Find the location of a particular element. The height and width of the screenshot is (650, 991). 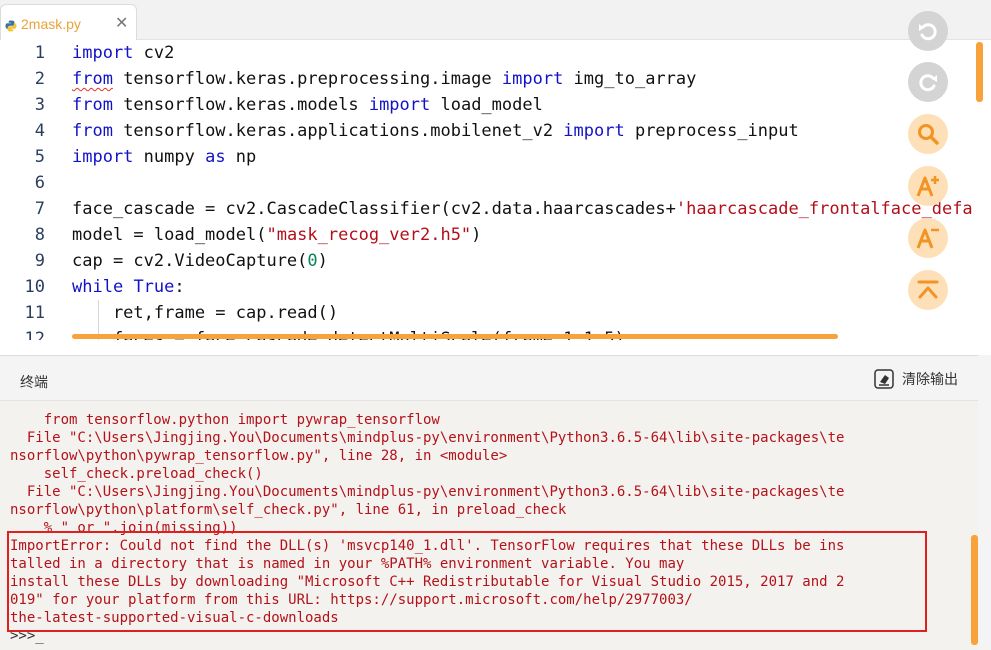

line-number: 11 is located at coordinates (34, 313).